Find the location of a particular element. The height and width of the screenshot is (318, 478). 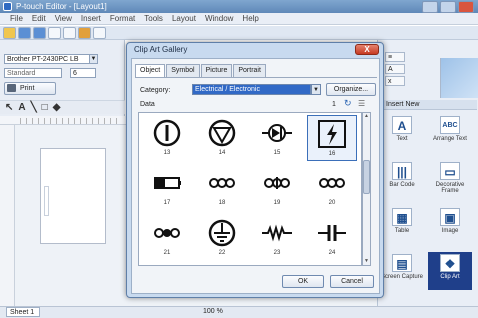

draw-toolbar: ↖ A ╲ □ ◆ is located at coordinates (62, 107).